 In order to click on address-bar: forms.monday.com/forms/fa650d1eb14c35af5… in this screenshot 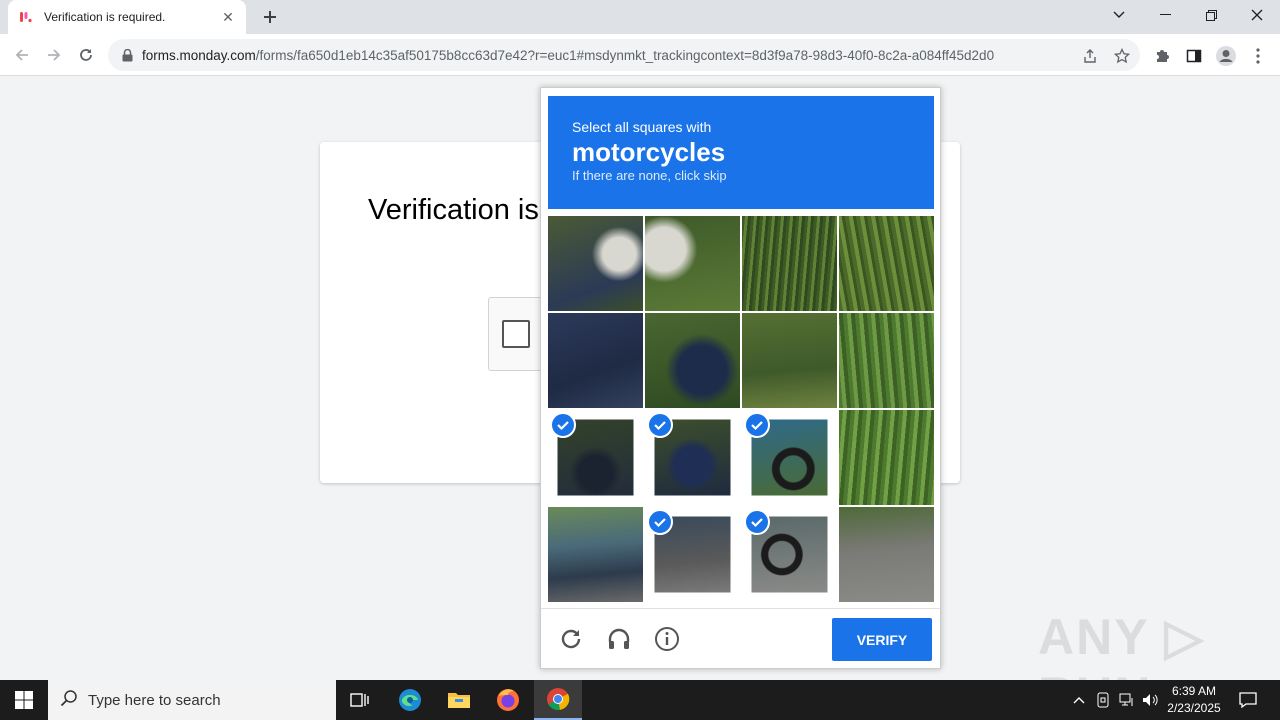, I will do `click(624, 55)`.